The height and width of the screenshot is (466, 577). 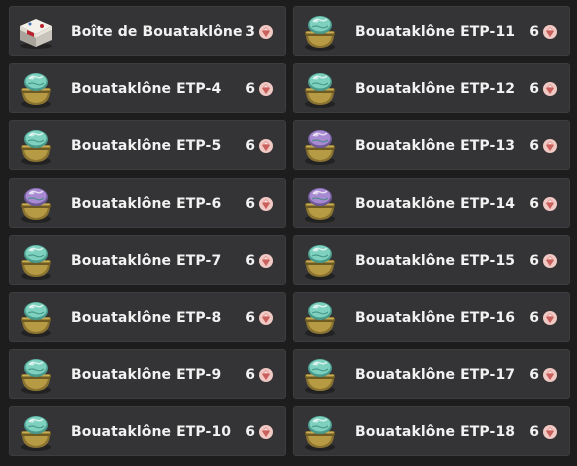 I want to click on item-card: Bouataklône ETP-7 6, so click(x=147, y=259).